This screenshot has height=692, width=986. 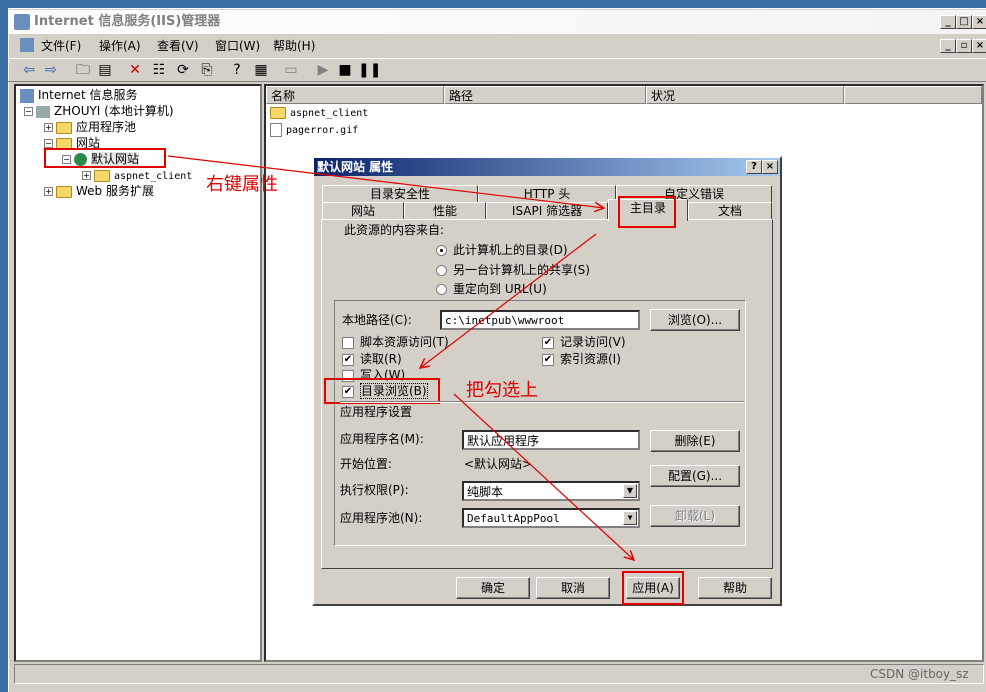 What do you see at coordinates (508, 300) in the screenshot?
I see `arrow-to-dir-browse` at bounding box center [508, 300].